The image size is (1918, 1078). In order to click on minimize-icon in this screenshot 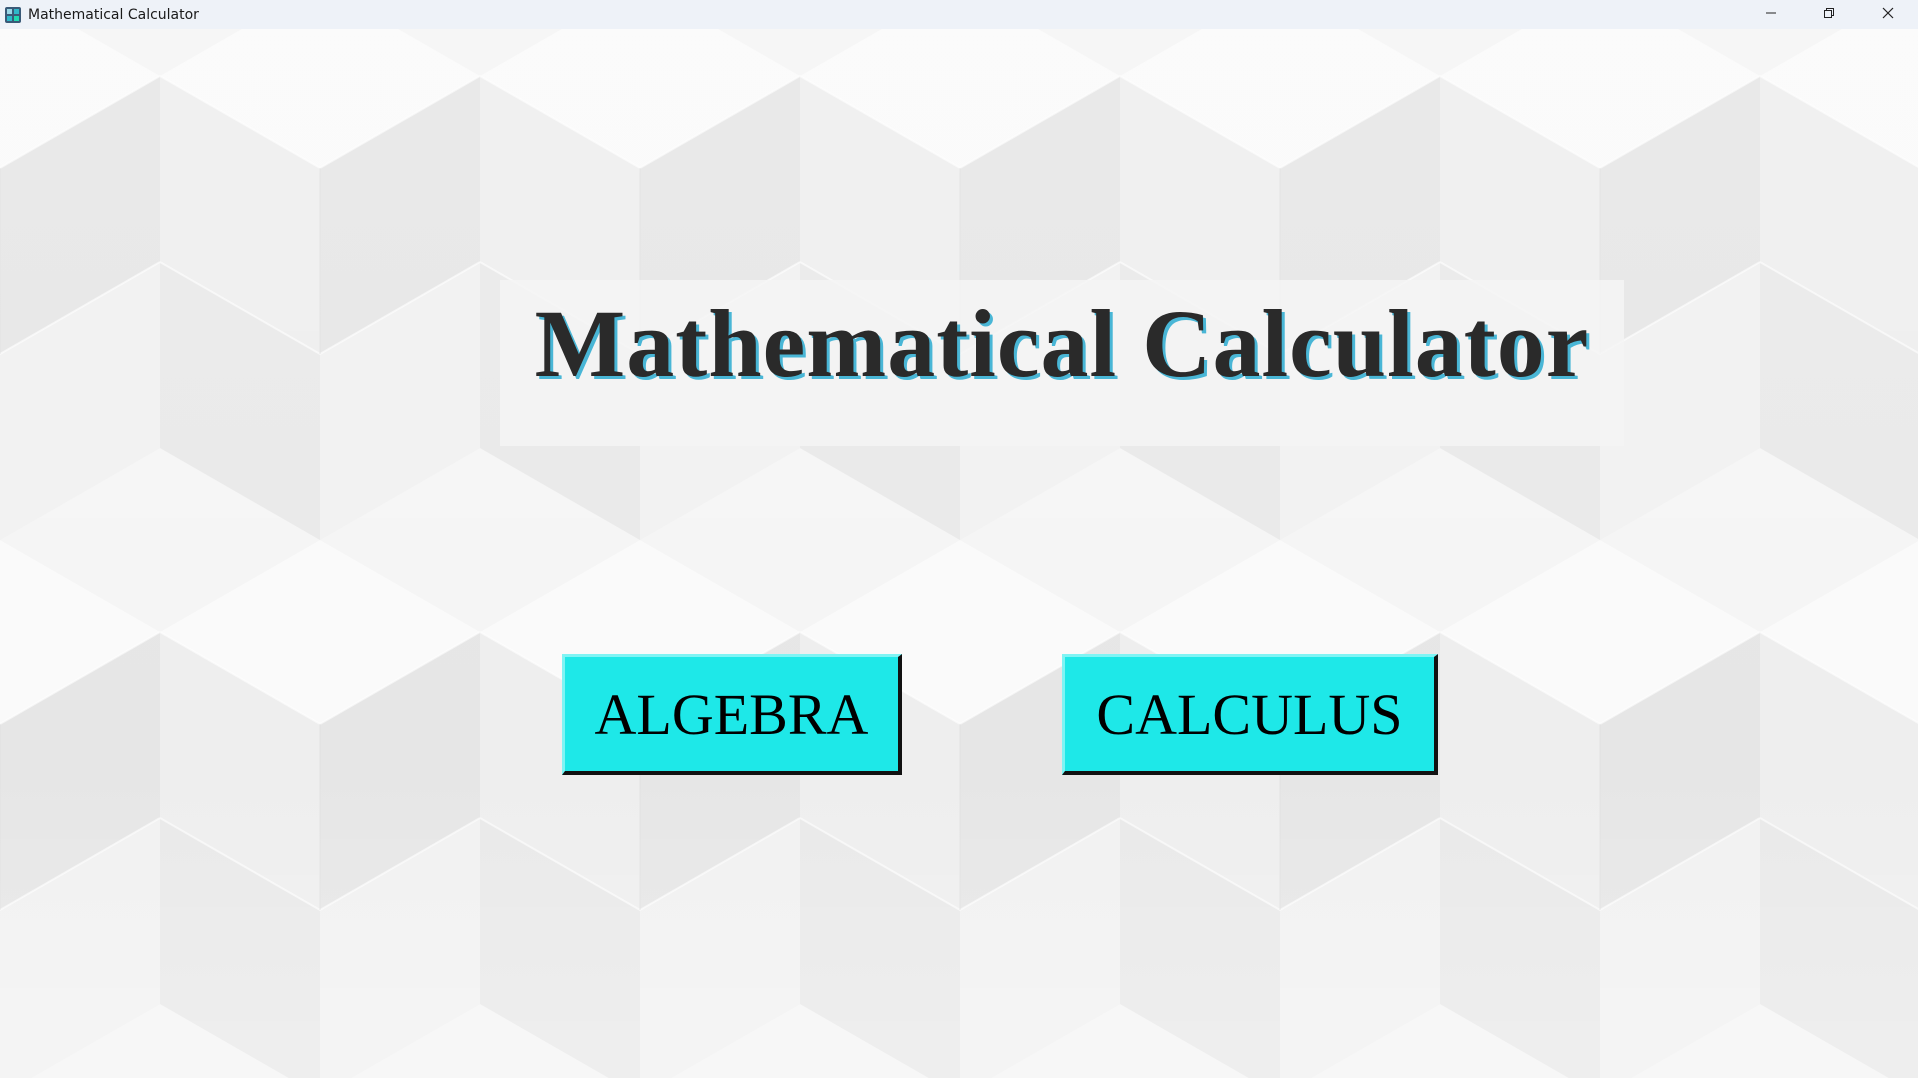, I will do `click(1771, 15)`.